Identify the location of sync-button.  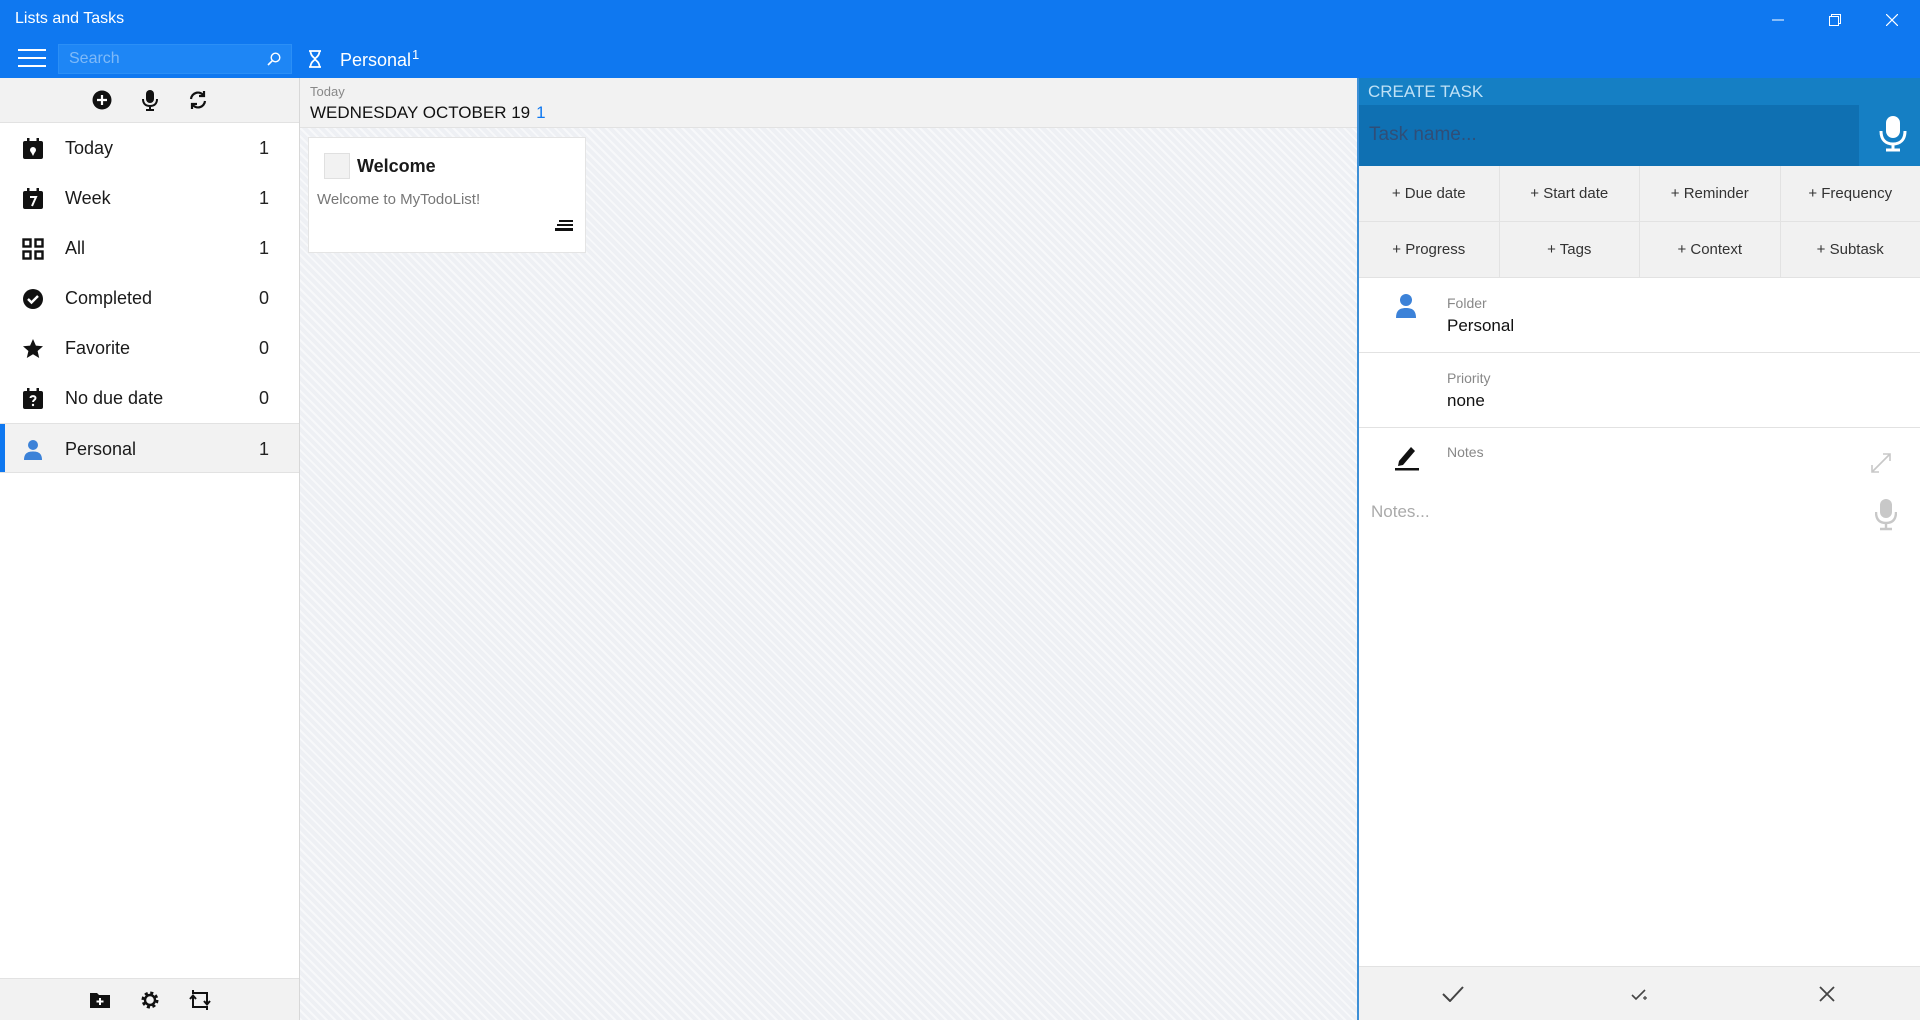
(198, 100).